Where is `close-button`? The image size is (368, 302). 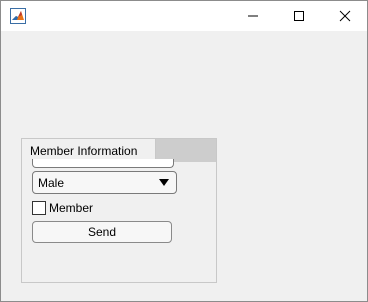
close-button is located at coordinates (345, 16).